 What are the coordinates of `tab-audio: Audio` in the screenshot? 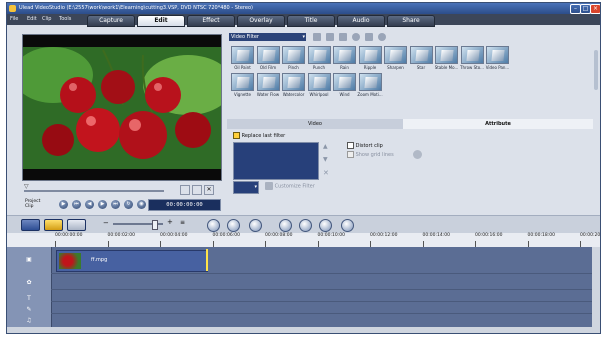 It's located at (361, 21).